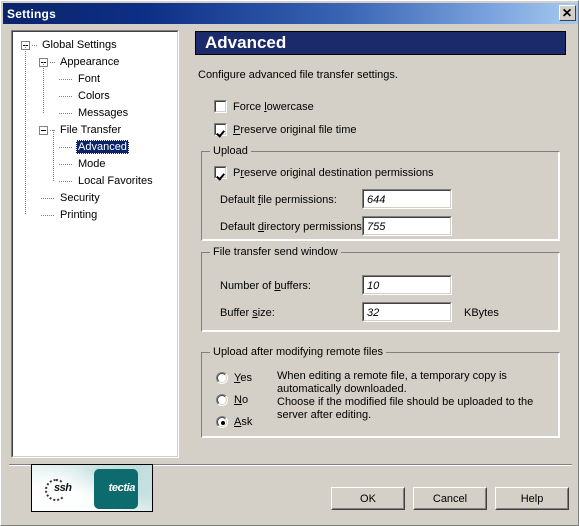 The image size is (579, 526). Describe the element at coordinates (220, 129) in the screenshot. I see `preserve-file-time-checkbox` at that location.